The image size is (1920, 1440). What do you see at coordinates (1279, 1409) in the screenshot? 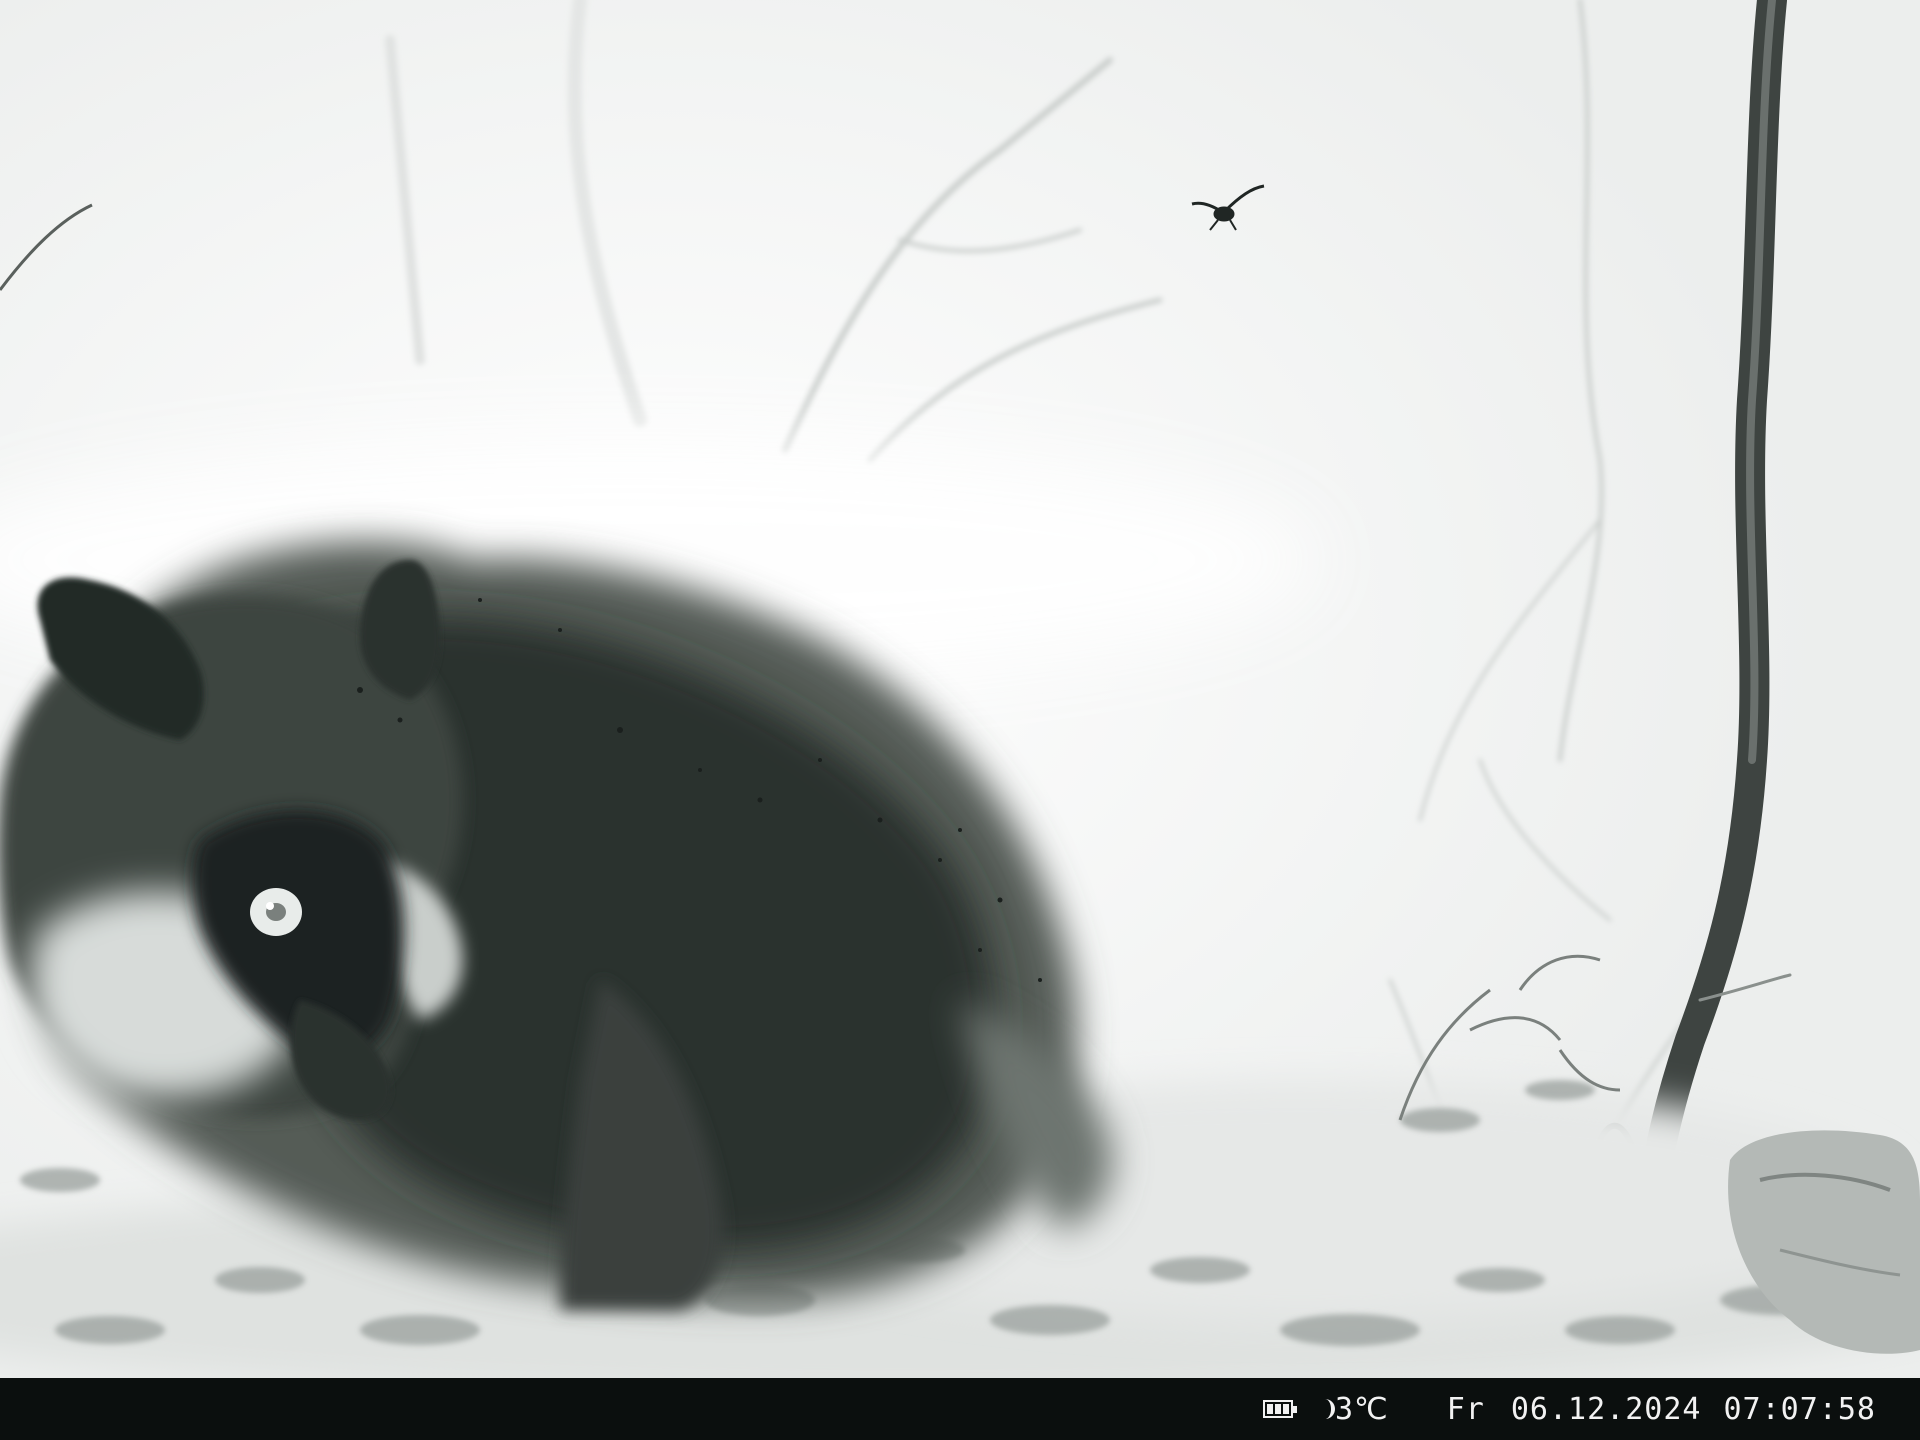
I see `battery-icon` at bounding box center [1279, 1409].